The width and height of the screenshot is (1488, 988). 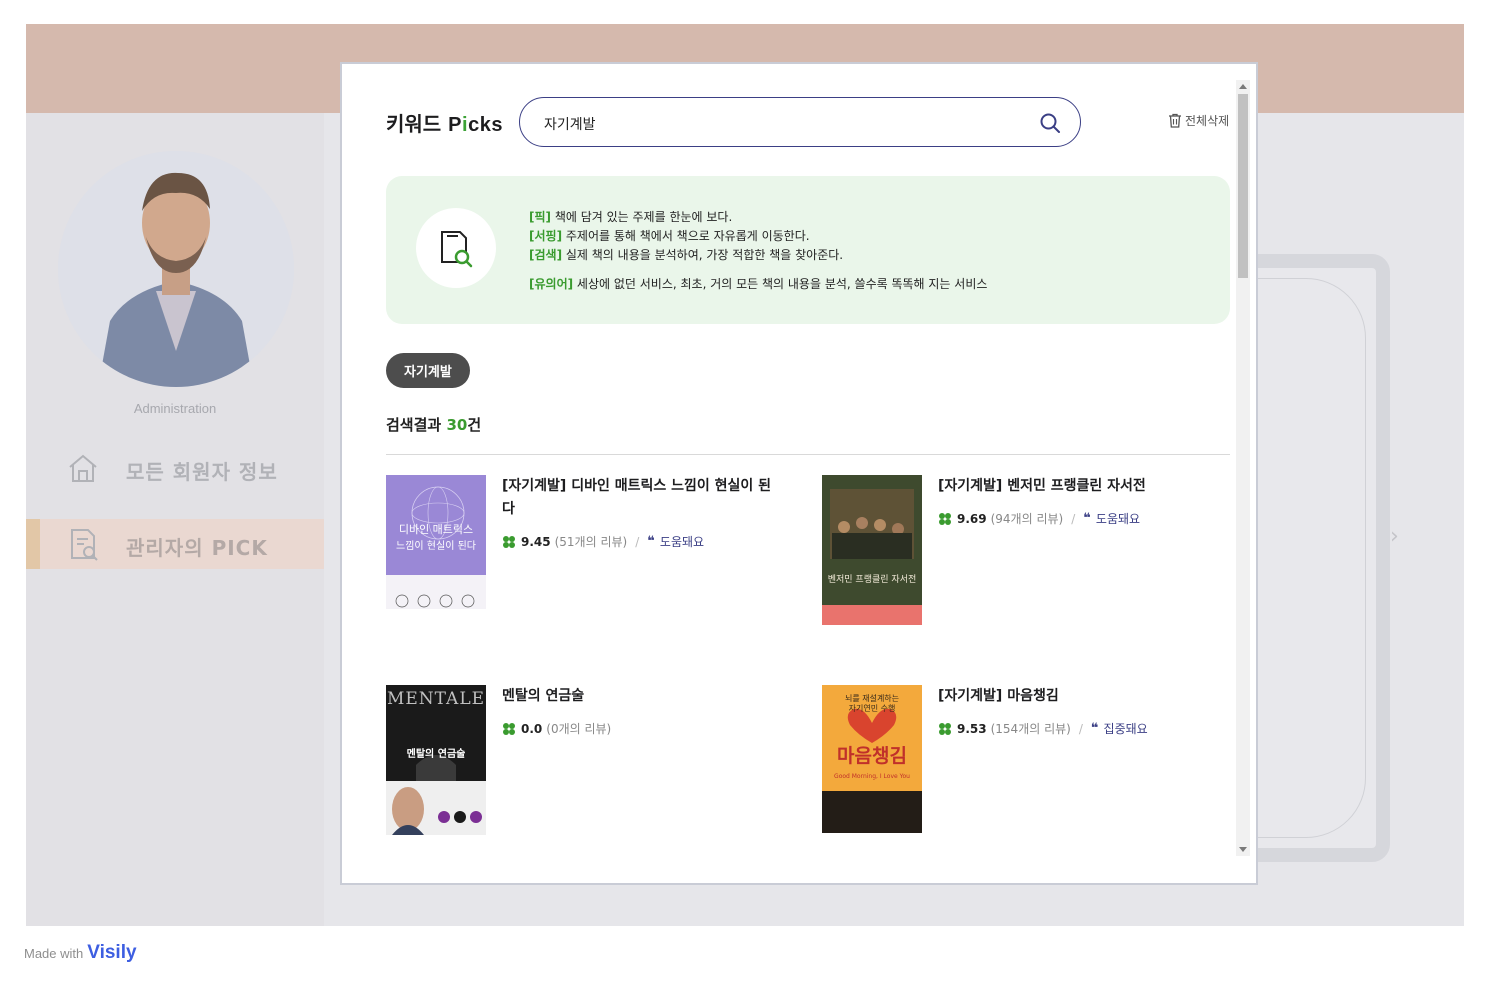 I want to click on clear-all-button: 전체삭제, so click(x=1198, y=120).